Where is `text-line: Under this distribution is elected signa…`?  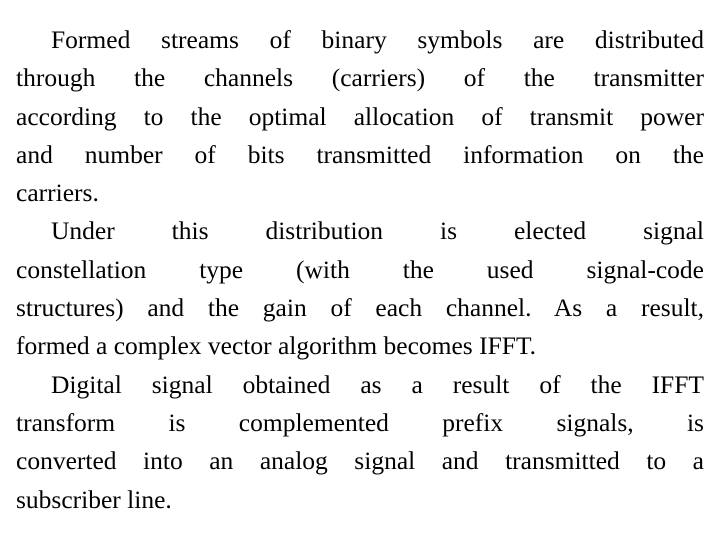
text-line: Under this distribution is elected signa… is located at coordinates (377, 231).